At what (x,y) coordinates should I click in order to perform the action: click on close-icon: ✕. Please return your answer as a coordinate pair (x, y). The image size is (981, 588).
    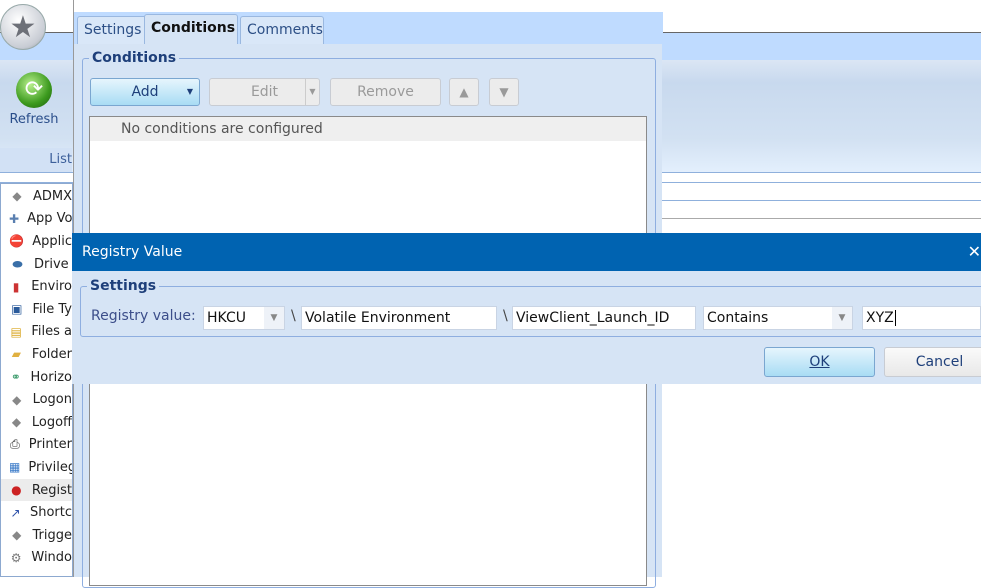
    Looking at the image, I should click on (974, 252).